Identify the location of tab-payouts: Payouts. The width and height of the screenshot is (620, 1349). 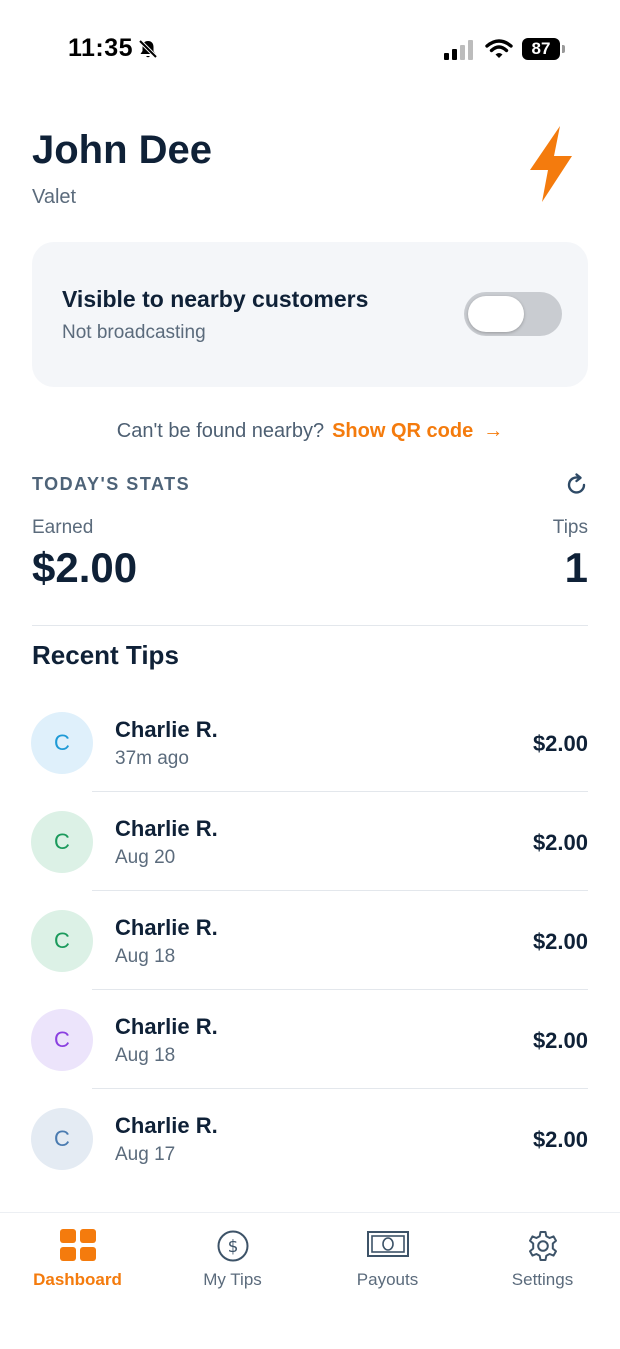
(387, 1263).